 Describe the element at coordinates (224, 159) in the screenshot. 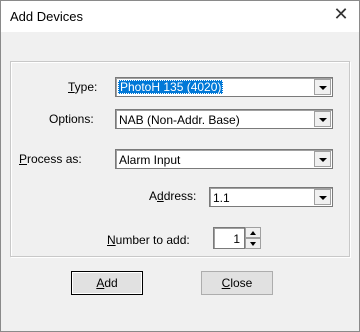

I see `process-as-dropdown: Alarm Input` at that location.